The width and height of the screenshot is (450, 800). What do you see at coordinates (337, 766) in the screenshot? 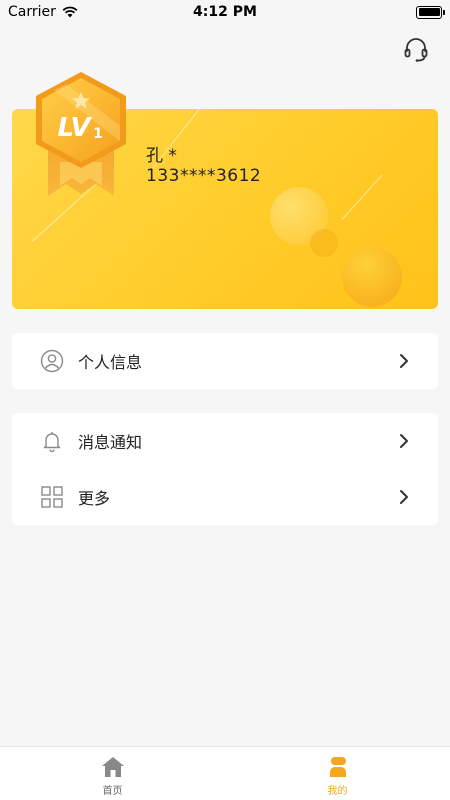
I see `profile-icon` at bounding box center [337, 766].